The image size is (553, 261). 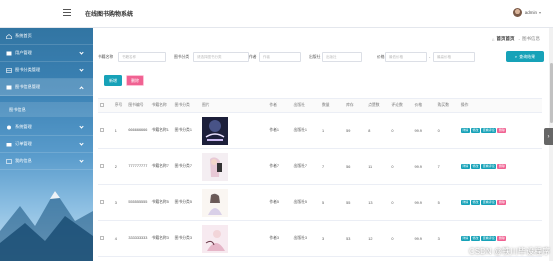 I want to click on sidebar-item-system: 系统管理, so click(x=46, y=127).